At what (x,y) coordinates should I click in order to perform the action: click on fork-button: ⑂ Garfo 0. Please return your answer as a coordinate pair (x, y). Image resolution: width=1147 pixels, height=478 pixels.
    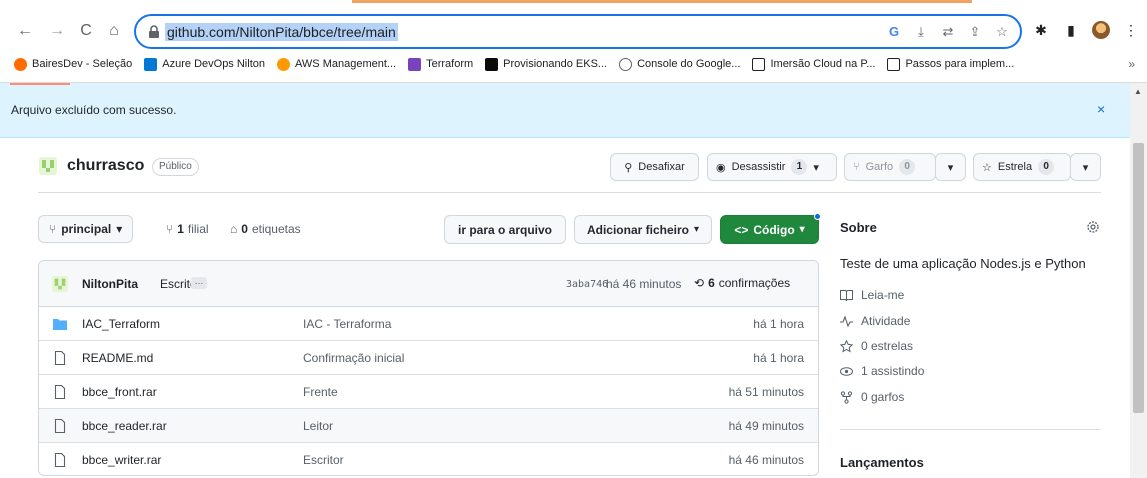
    Looking at the image, I should click on (890, 167).